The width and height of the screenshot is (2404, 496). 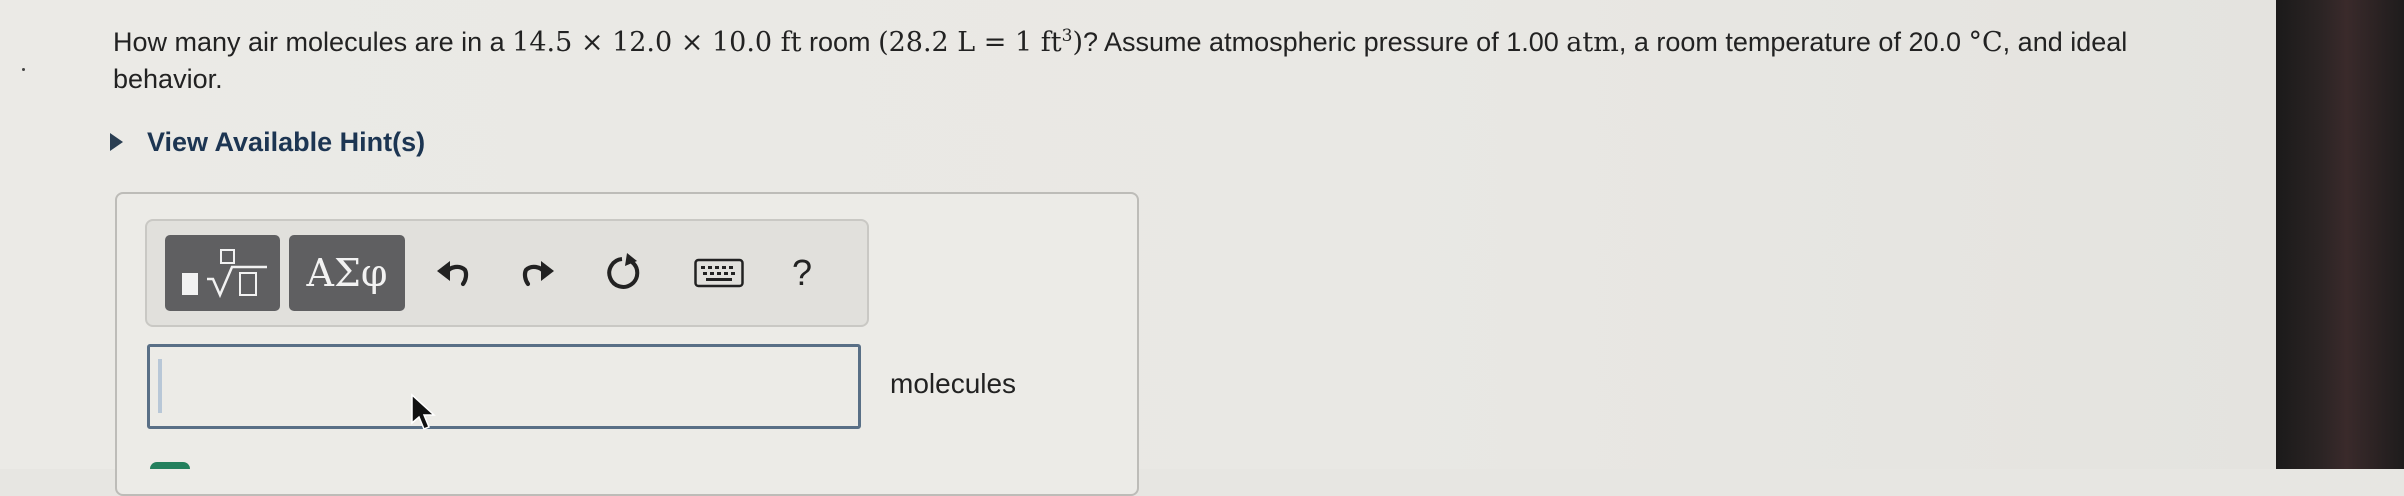 I want to click on templates-button, so click(x=222, y=273).